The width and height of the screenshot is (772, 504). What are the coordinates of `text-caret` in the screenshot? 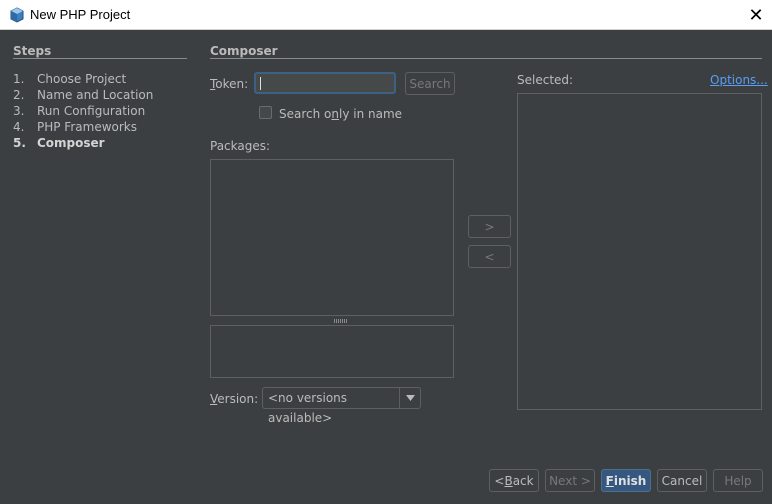 It's located at (260, 83).